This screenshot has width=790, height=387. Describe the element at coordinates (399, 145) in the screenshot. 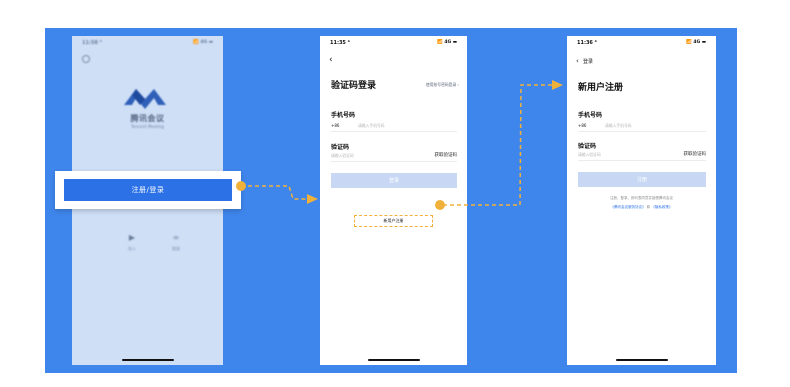

I see `flow-arrows` at that location.